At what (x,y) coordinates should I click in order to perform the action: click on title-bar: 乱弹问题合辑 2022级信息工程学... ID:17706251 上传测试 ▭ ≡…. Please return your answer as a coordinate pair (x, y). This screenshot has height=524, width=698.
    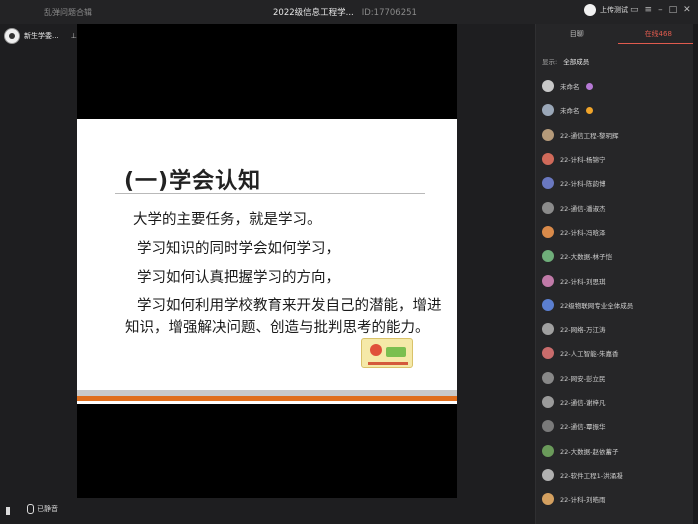
    Looking at the image, I should click on (349, 12).